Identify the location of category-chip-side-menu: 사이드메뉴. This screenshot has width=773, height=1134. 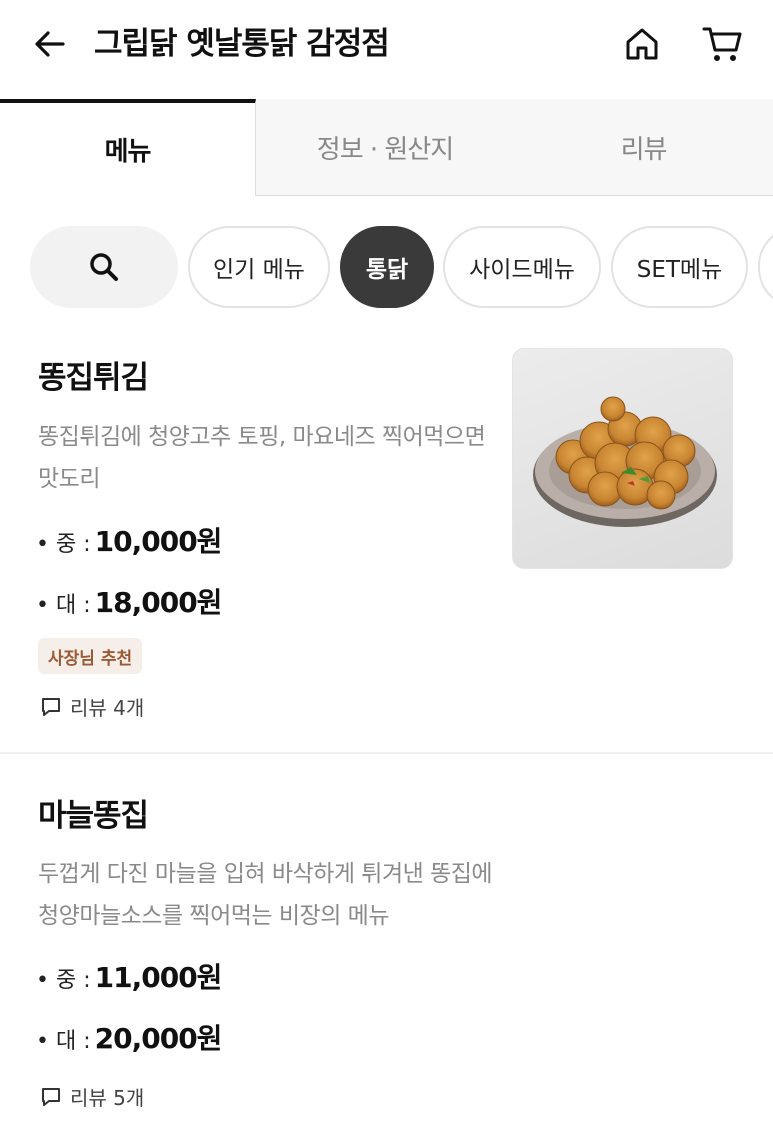
(522, 267).